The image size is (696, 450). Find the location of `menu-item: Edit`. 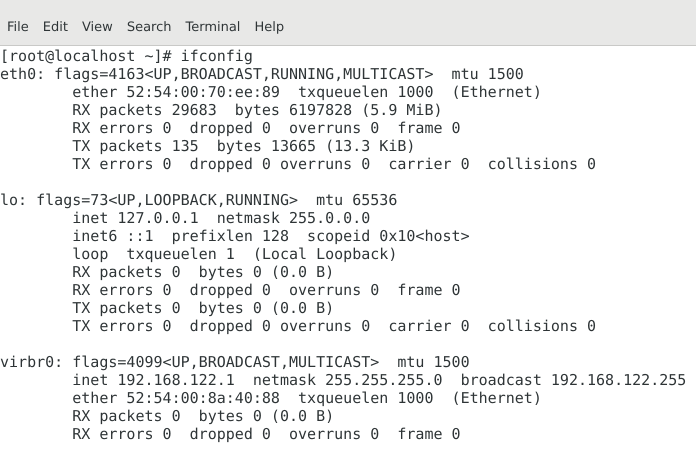

menu-item: Edit is located at coordinates (55, 27).